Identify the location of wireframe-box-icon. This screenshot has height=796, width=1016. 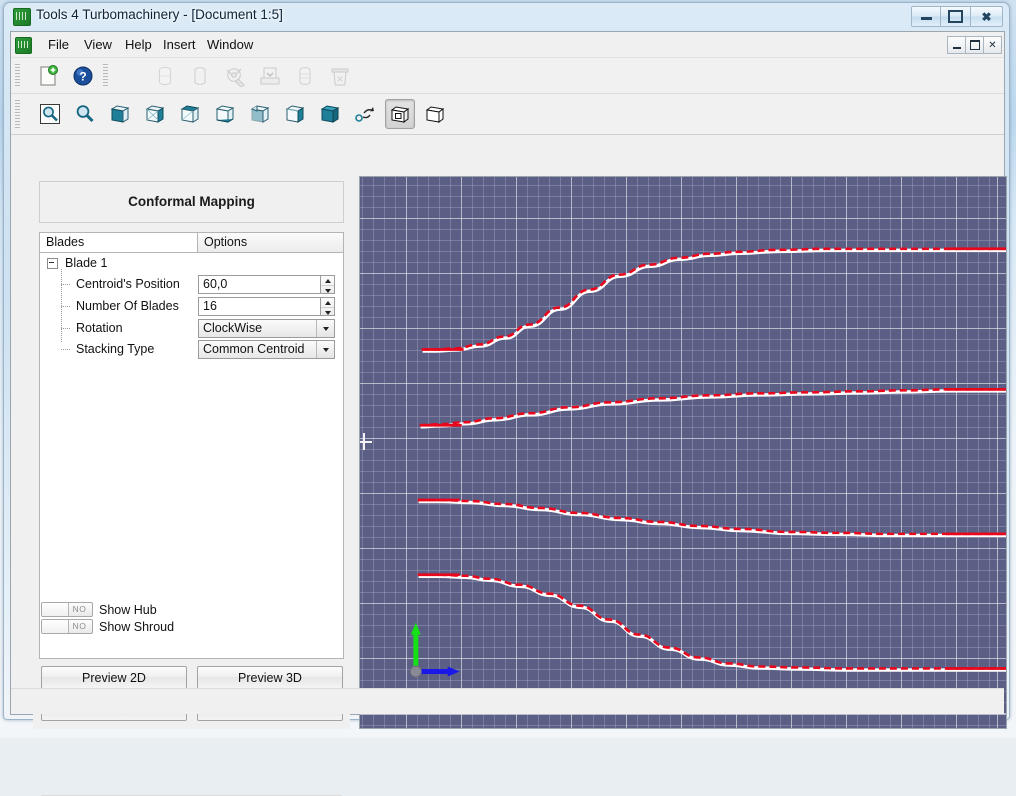
(435, 114).